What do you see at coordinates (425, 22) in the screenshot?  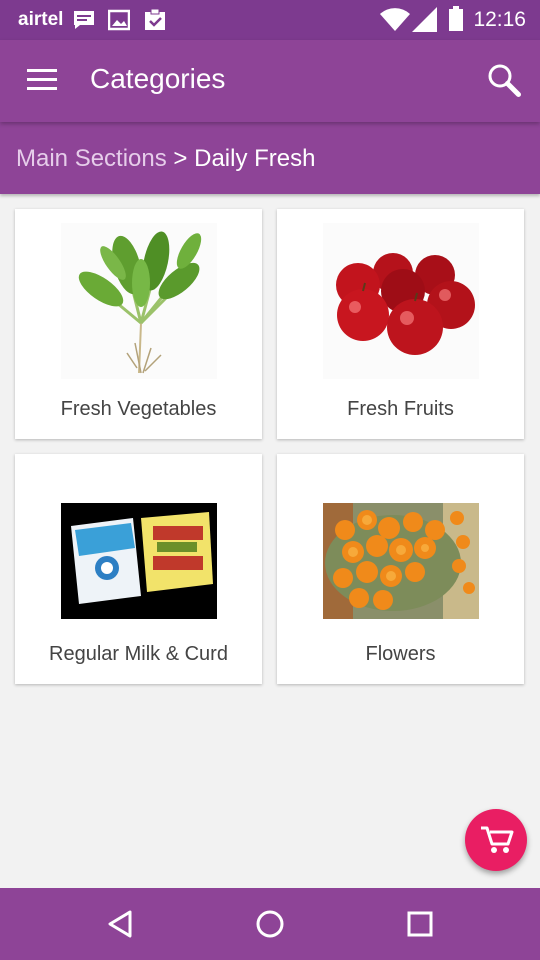 I see `signal-icon` at bounding box center [425, 22].